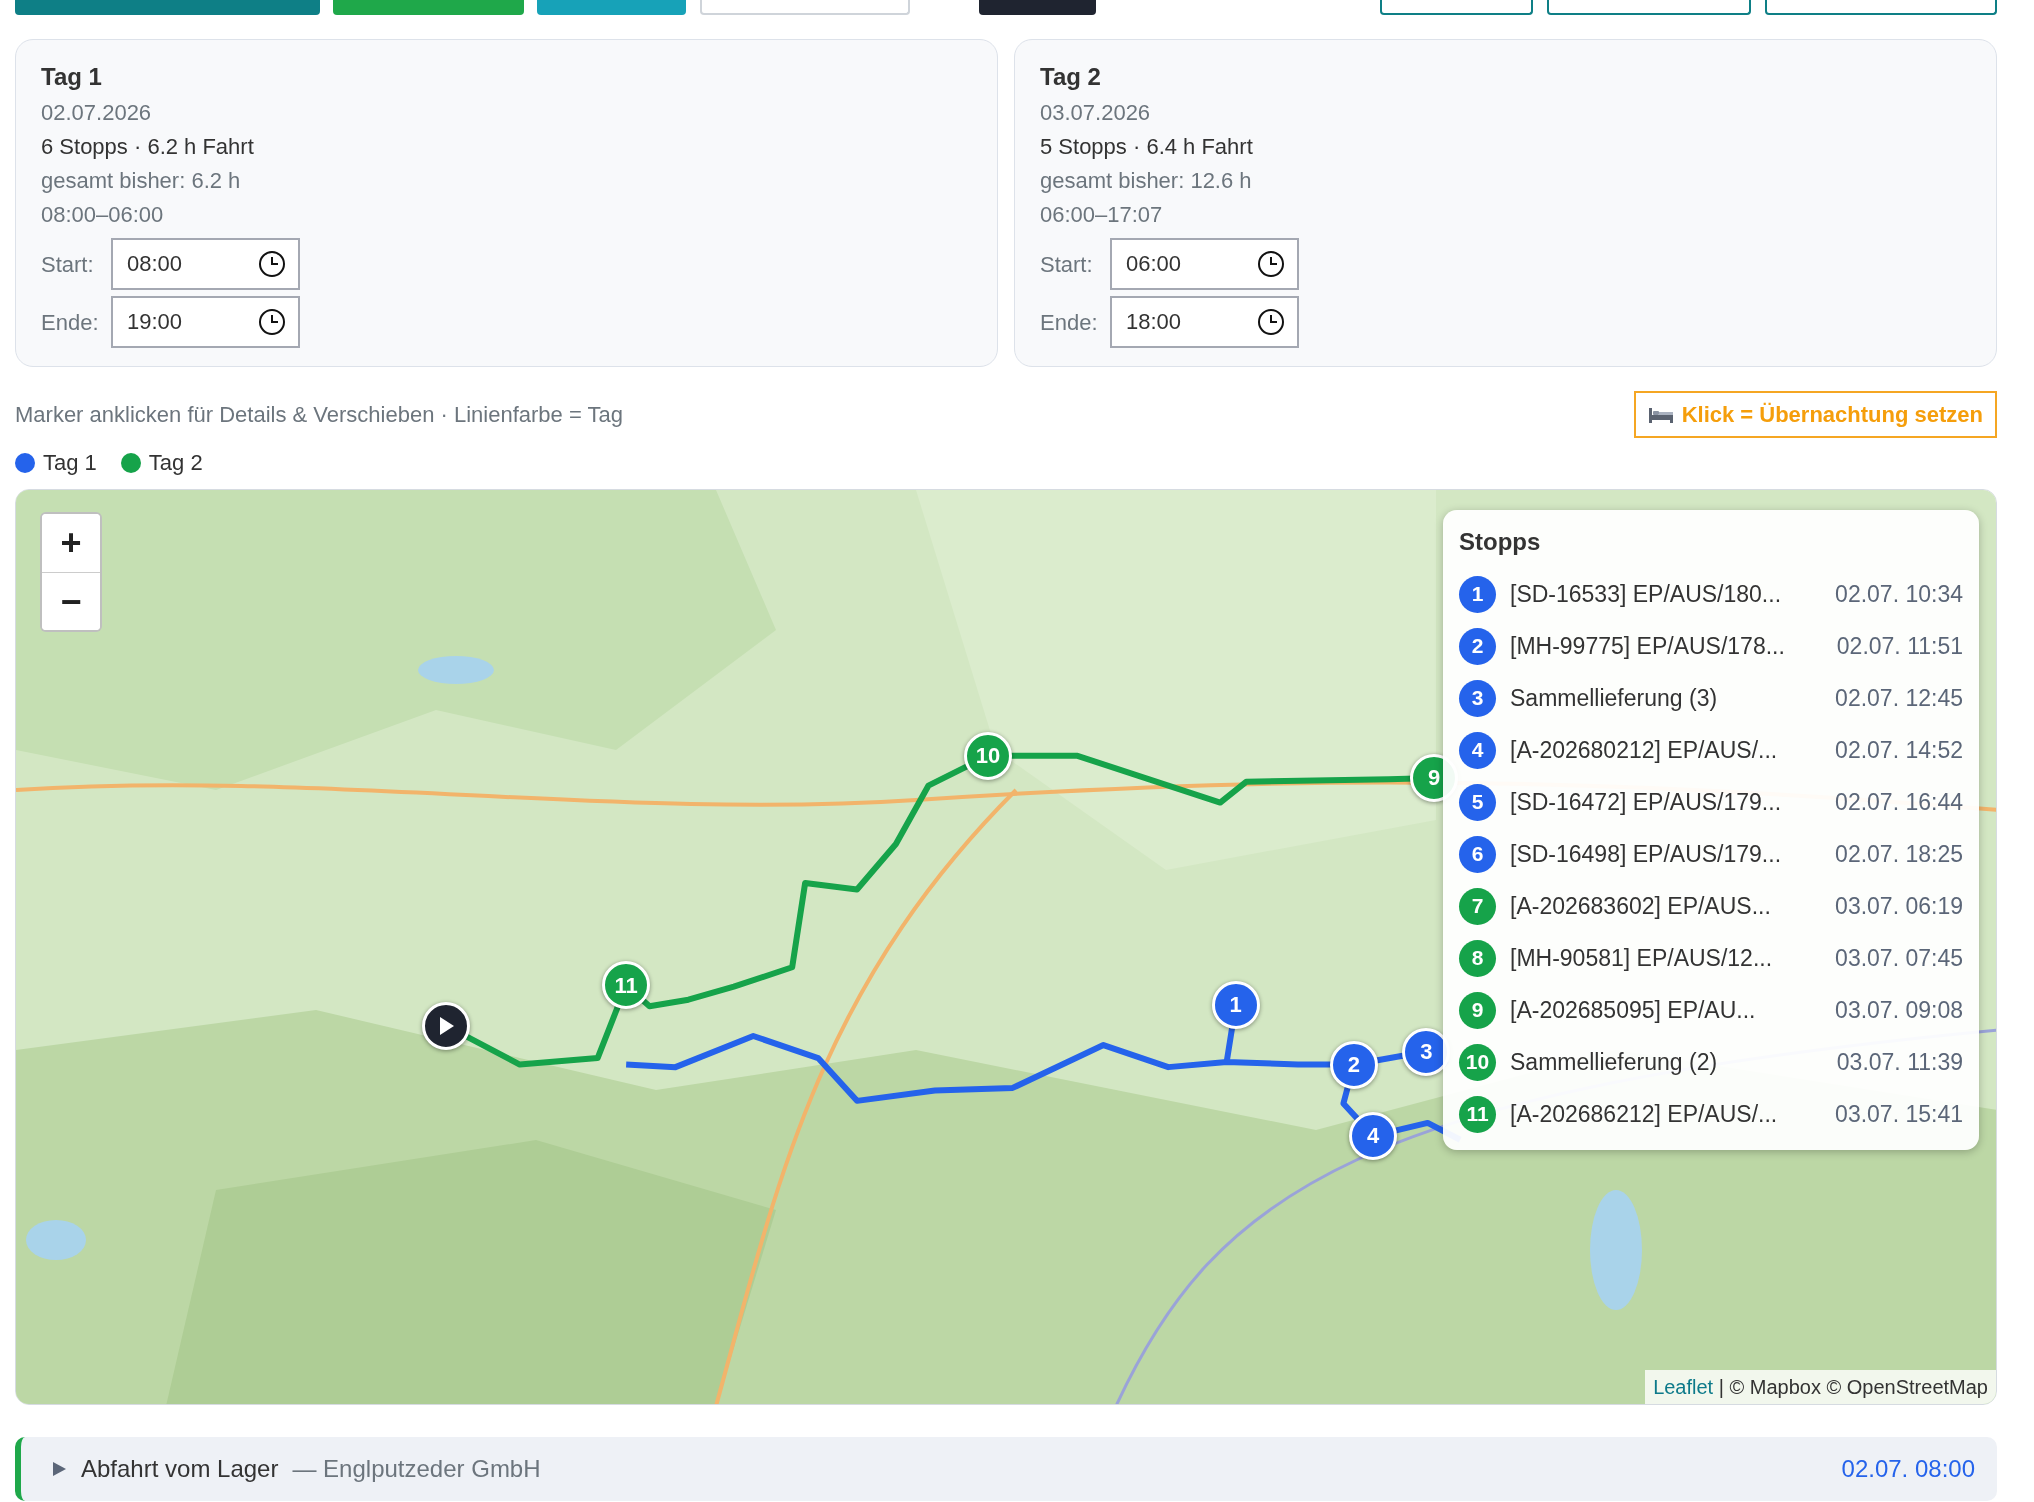 This screenshot has height=1502, width=2034. I want to click on stop-time: 03.07. 06:19, so click(1899, 906).